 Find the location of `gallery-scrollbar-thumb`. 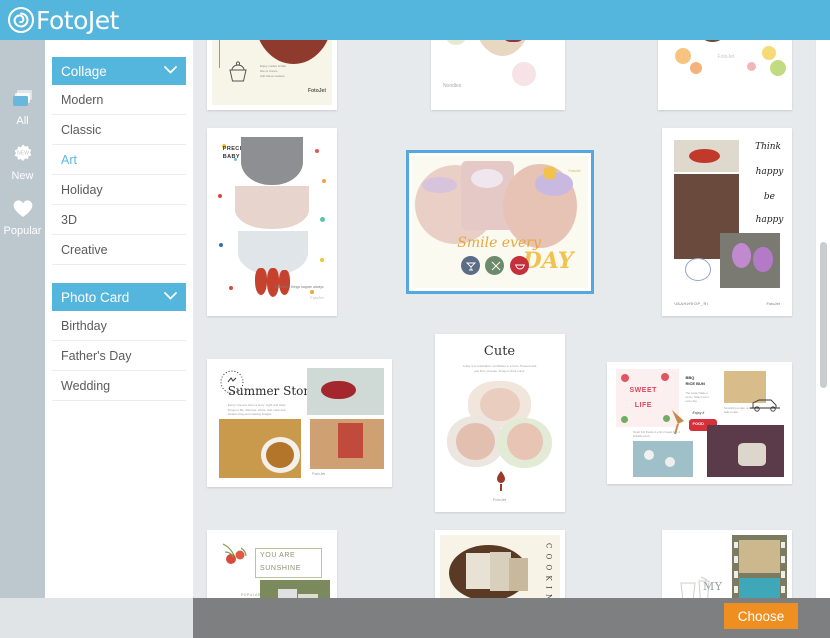

gallery-scrollbar-thumb is located at coordinates (823, 315).